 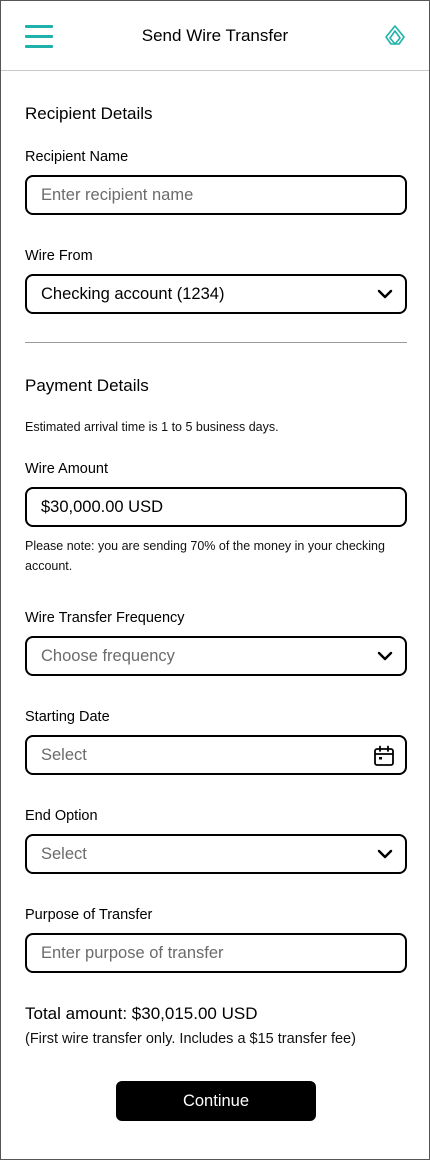 I want to click on end-option-label: End Option, so click(x=61, y=816).